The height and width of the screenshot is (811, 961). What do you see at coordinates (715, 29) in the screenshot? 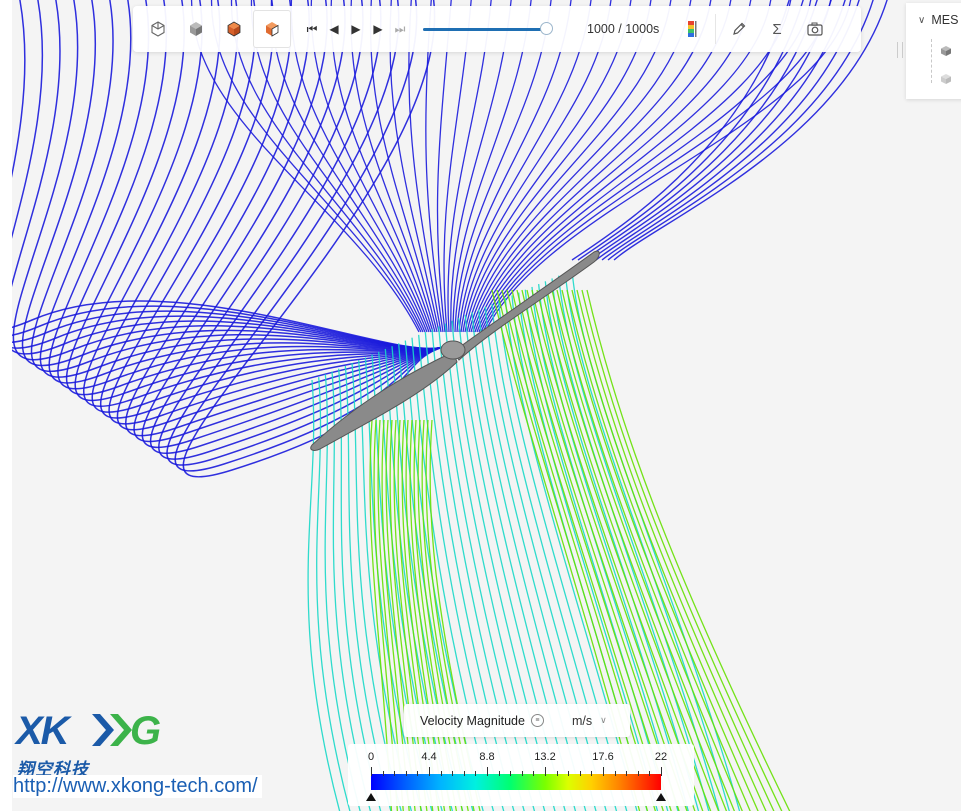
I see `toolbar-divider` at bounding box center [715, 29].